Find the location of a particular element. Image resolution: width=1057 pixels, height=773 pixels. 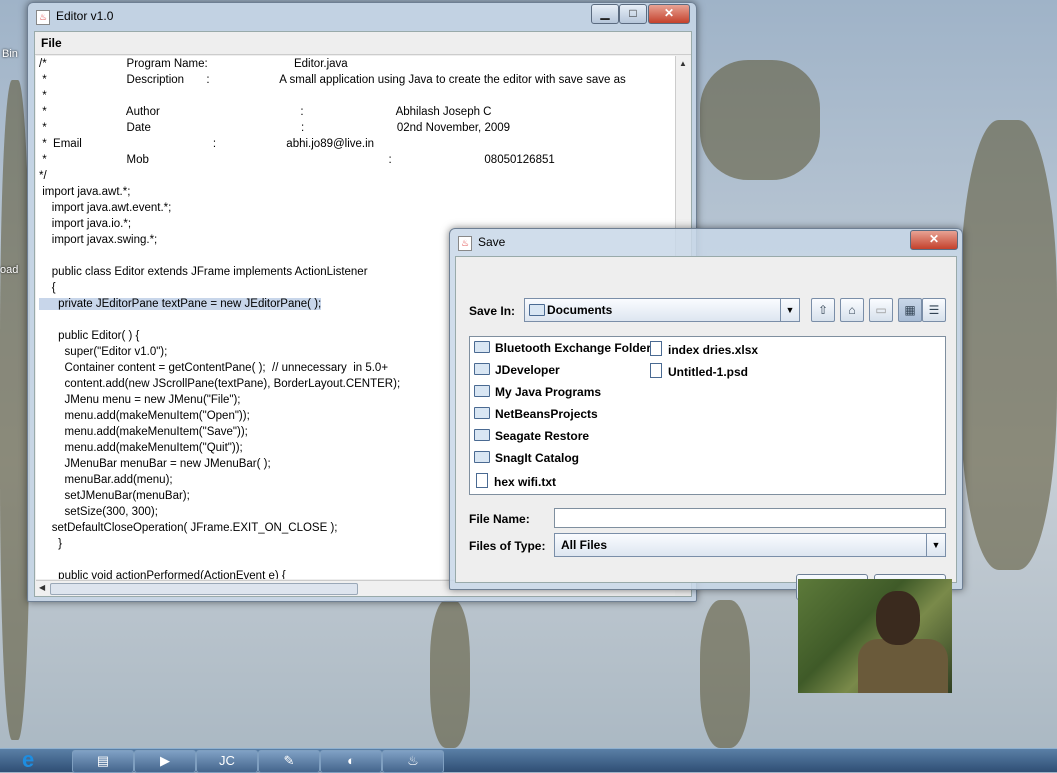

ie-icon: e is located at coordinates (28, 759).